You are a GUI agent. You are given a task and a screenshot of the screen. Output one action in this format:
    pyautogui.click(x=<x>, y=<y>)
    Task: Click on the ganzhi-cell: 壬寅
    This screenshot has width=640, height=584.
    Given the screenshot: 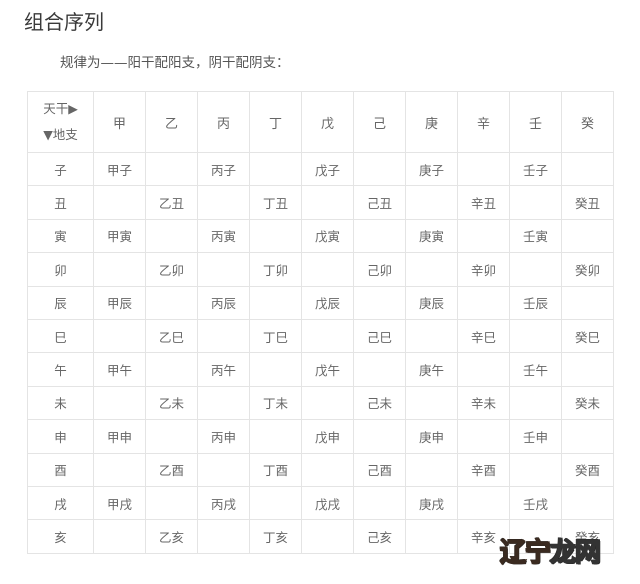 What is the action you would take?
    pyautogui.click(x=535, y=236)
    